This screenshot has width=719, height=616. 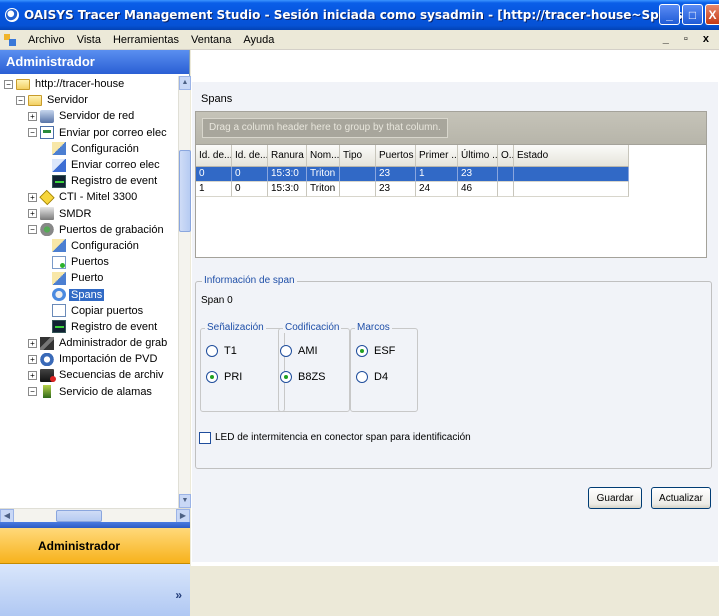 What do you see at coordinates (185, 501) in the screenshot?
I see `scroll-down-arrow-icon: ▼` at bounding box center [185, 501].